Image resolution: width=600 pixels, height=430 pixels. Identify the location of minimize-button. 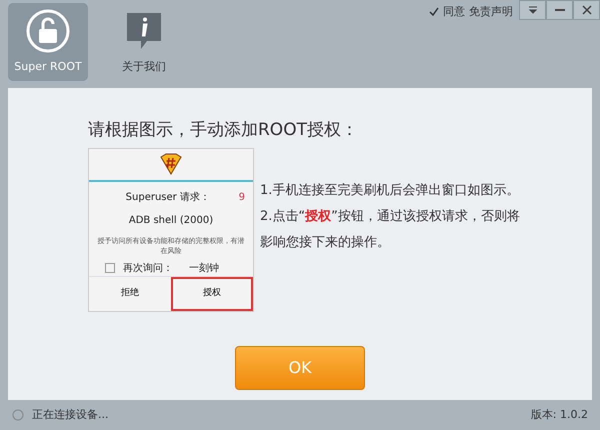
(559, 10).